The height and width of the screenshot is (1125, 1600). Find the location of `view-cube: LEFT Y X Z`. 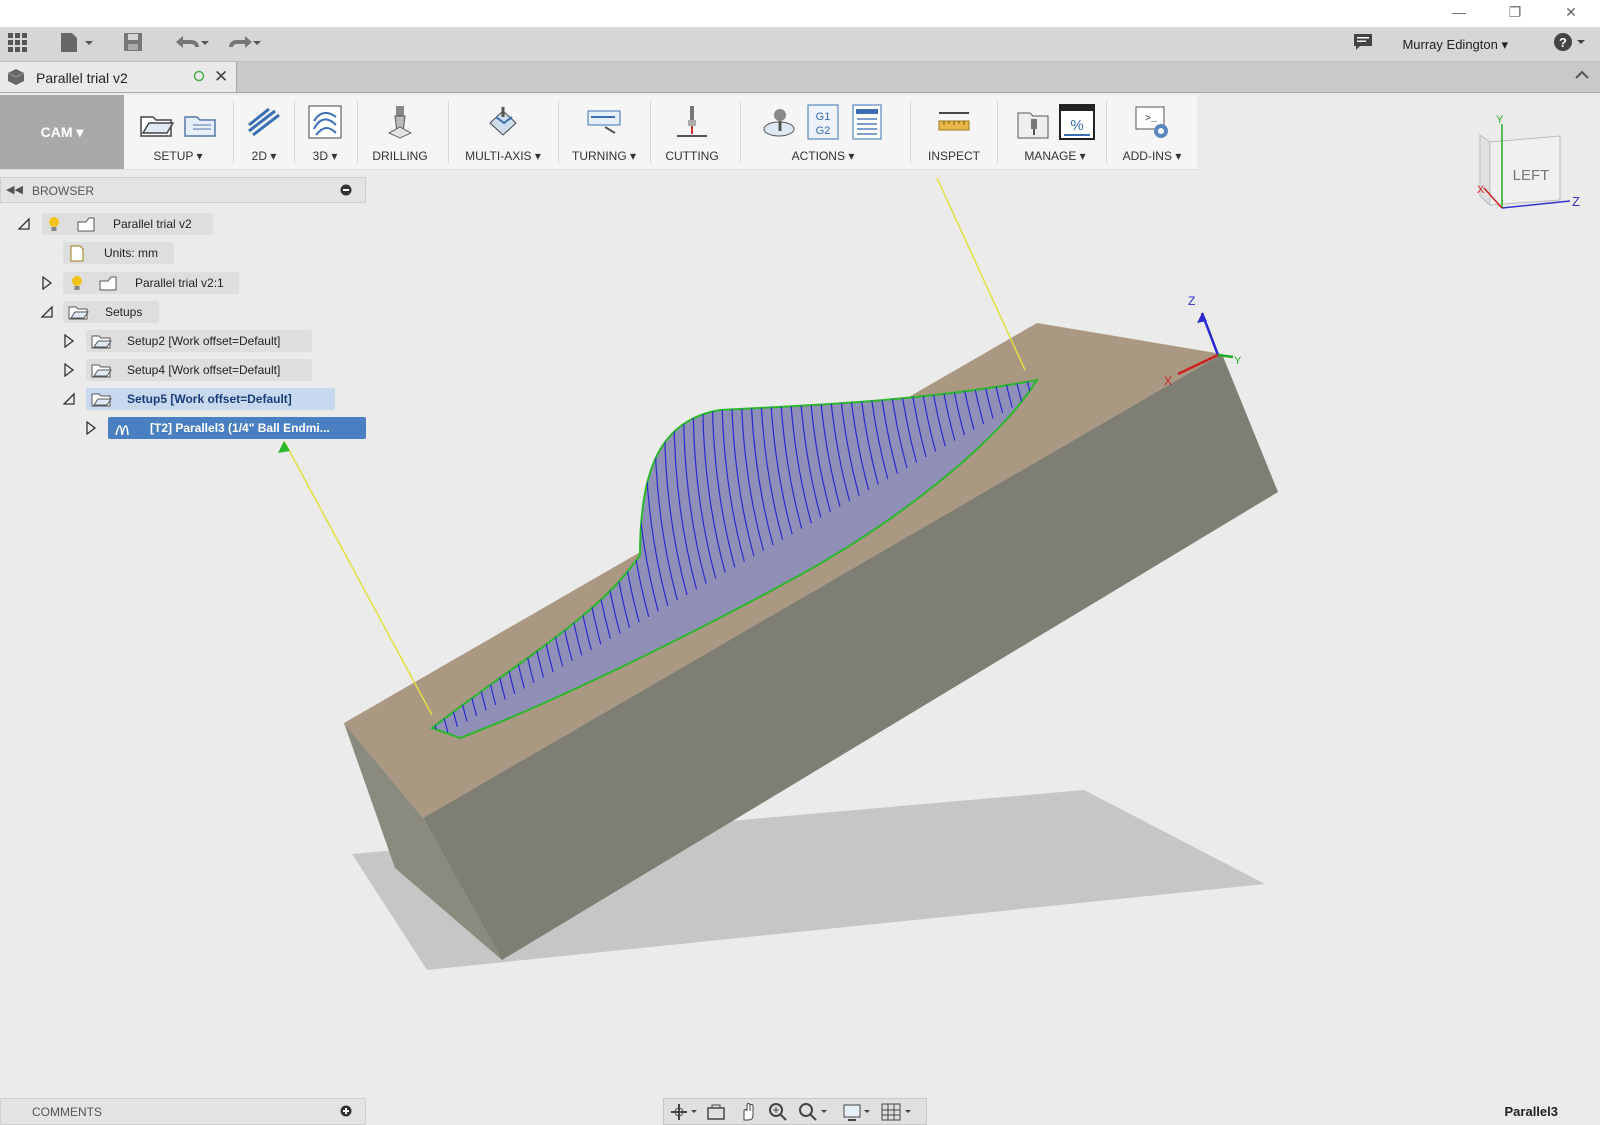

view-cube: LEFT Y X Z is located at coordinates (1528, 161).